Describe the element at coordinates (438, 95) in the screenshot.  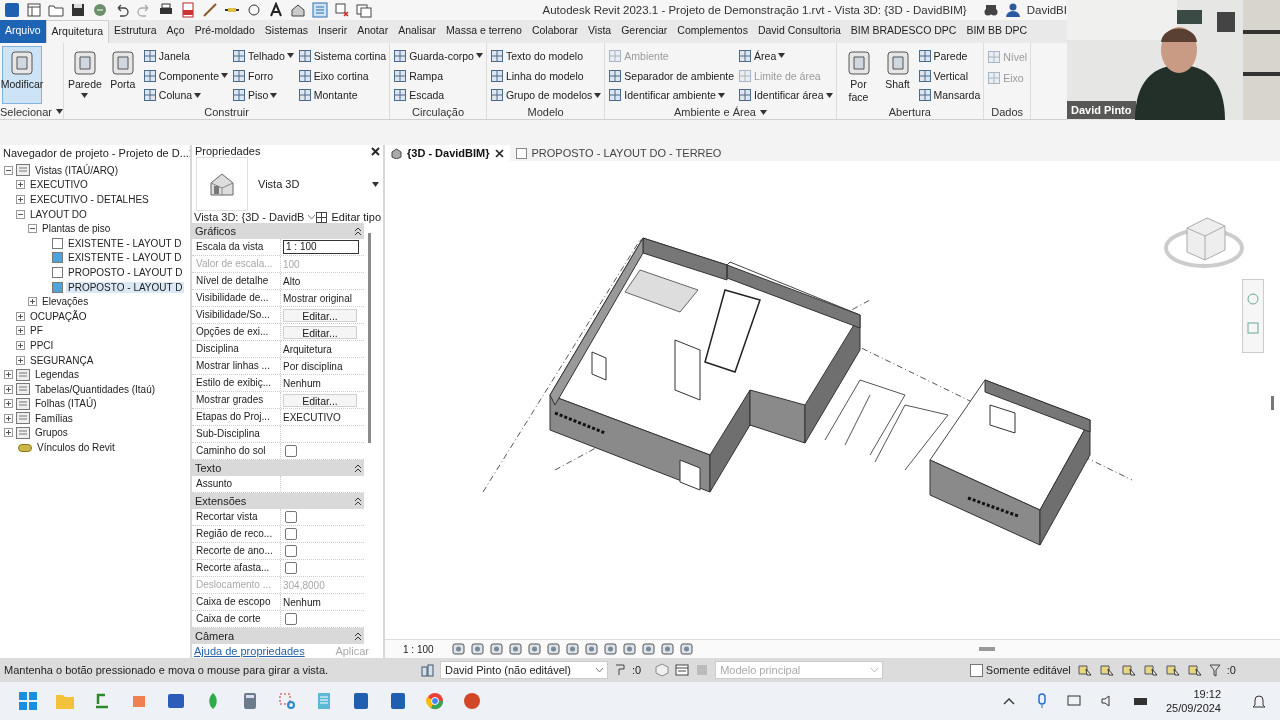
I see `ribbon-button: Escada` at that location.